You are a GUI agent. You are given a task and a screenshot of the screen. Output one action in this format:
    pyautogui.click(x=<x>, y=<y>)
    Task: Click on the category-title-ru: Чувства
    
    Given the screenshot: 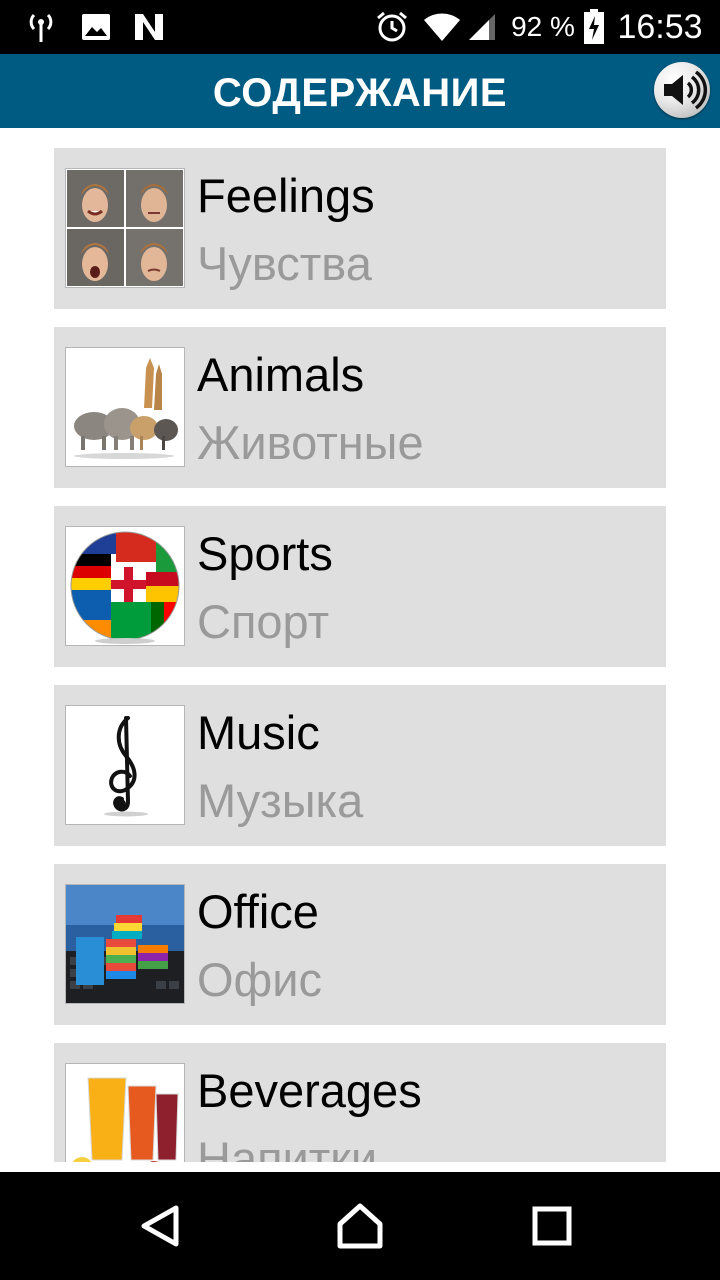 What is the action you would take?
    pyautogui.click(x=284, y=263)
    